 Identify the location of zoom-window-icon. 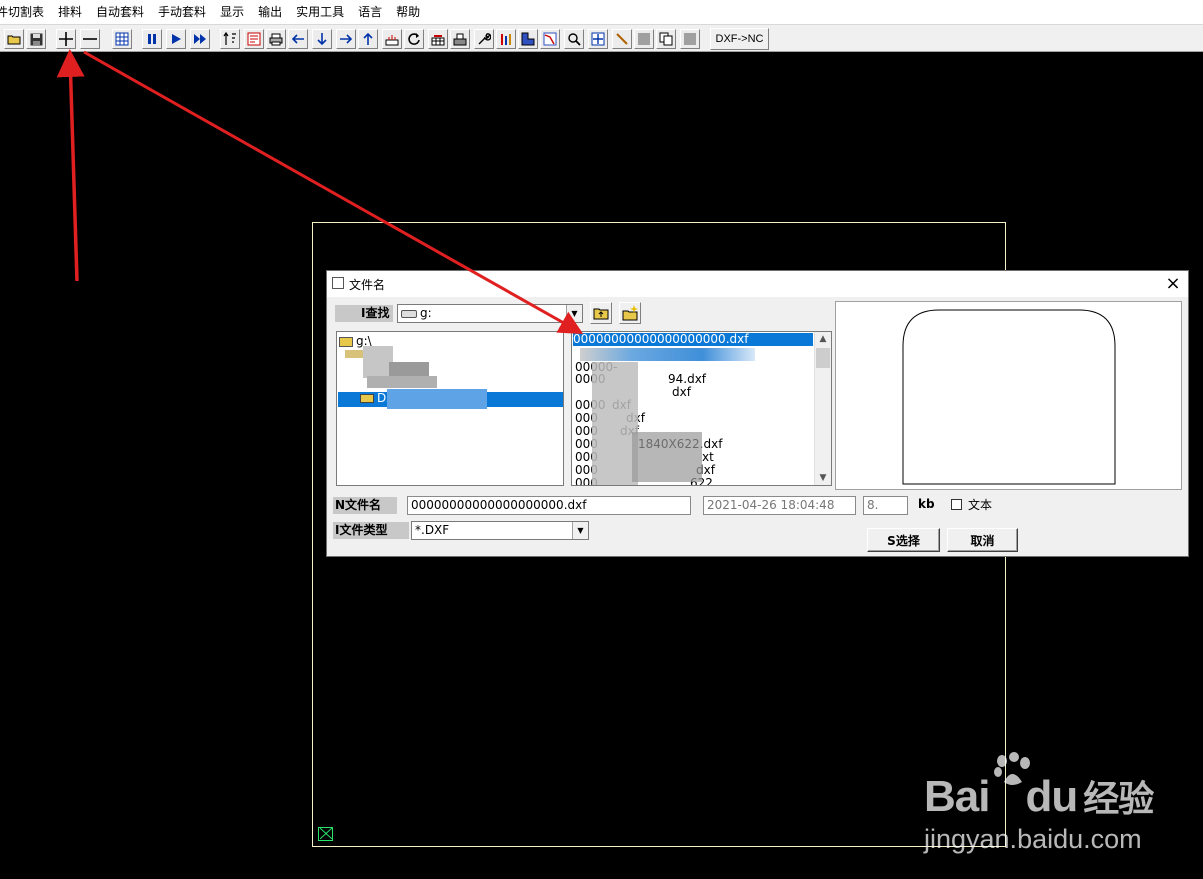
(574, 39).